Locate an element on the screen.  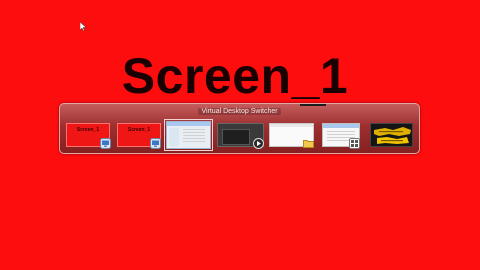
window-sidebar is located at coordinates (174, 137).